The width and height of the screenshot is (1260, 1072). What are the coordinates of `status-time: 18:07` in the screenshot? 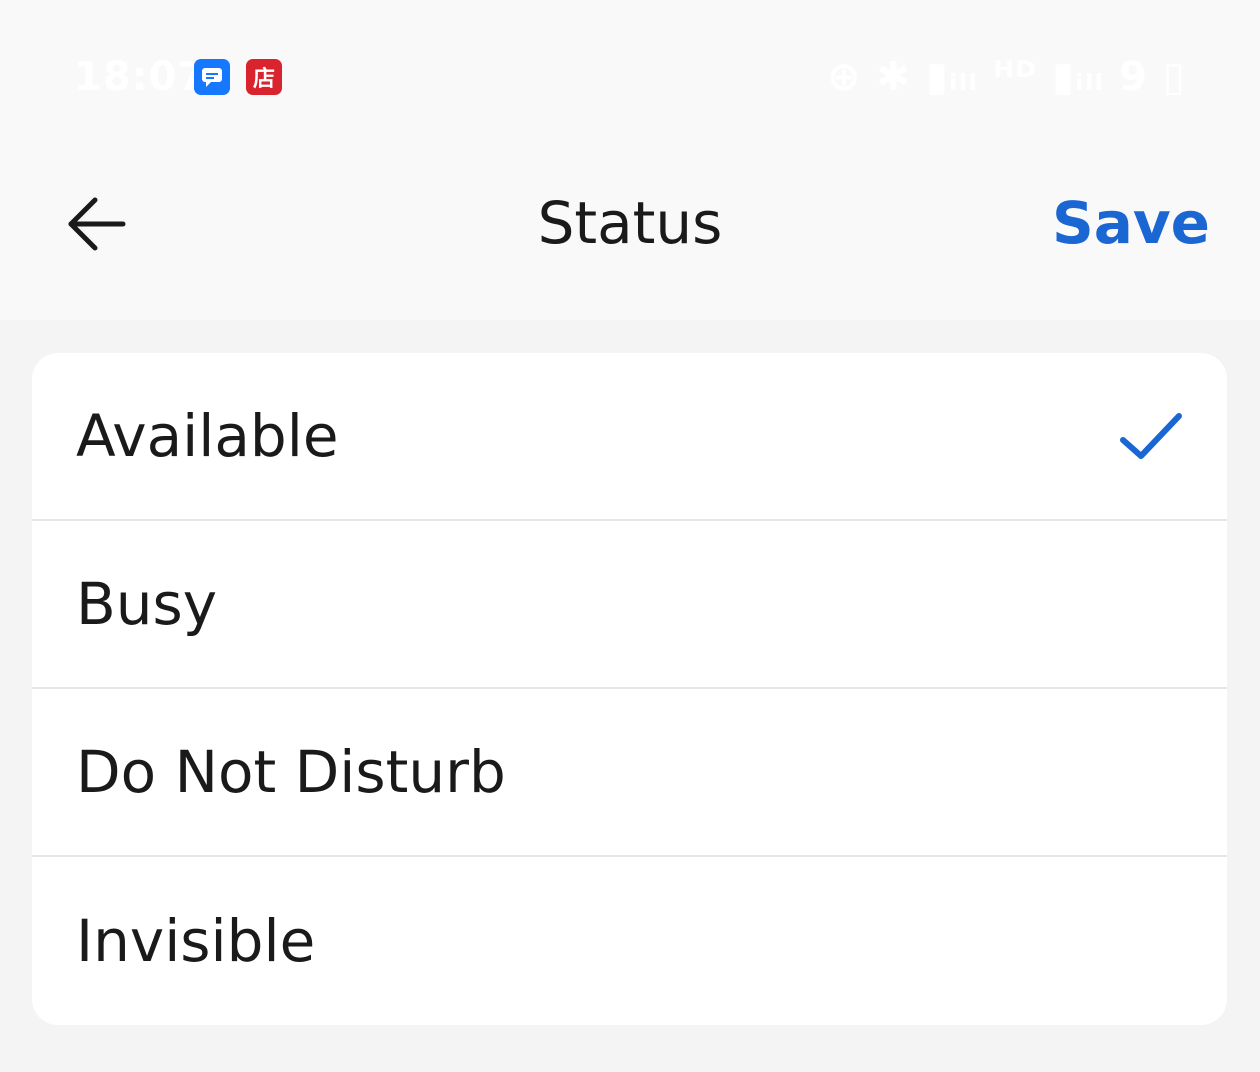 It's located at (140, 77).